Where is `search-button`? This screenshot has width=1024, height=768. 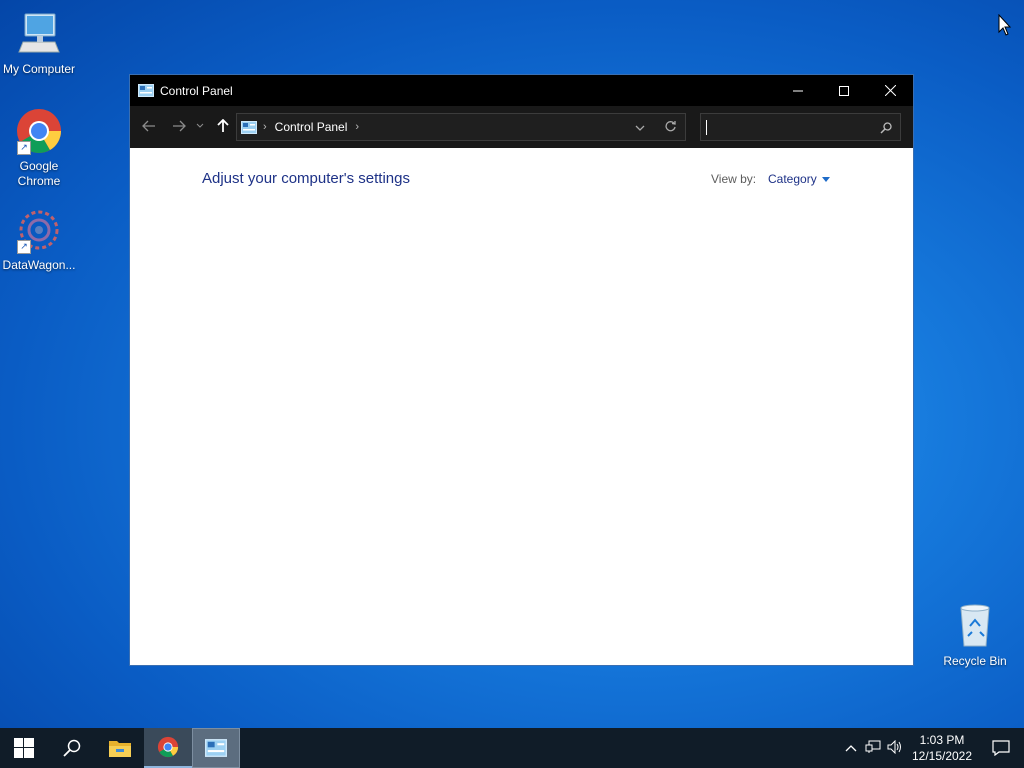
search-button is located at coordinates (72, 748).